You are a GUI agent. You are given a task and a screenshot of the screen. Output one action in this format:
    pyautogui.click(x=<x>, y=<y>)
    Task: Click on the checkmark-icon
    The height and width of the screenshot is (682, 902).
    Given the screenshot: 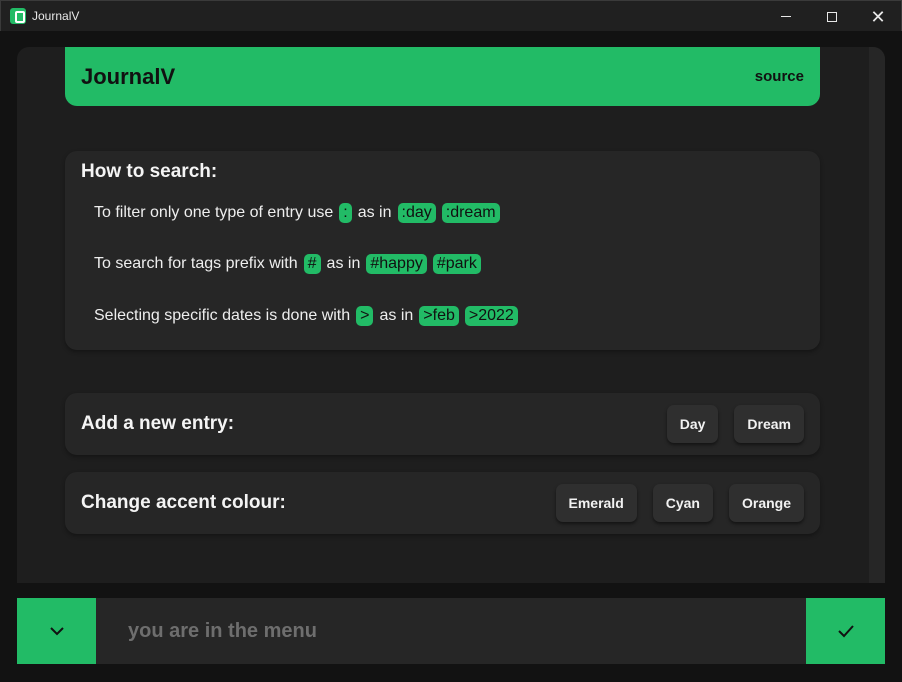 What is the action you would take?
    pyautogui.click(x=845, y=631)
    